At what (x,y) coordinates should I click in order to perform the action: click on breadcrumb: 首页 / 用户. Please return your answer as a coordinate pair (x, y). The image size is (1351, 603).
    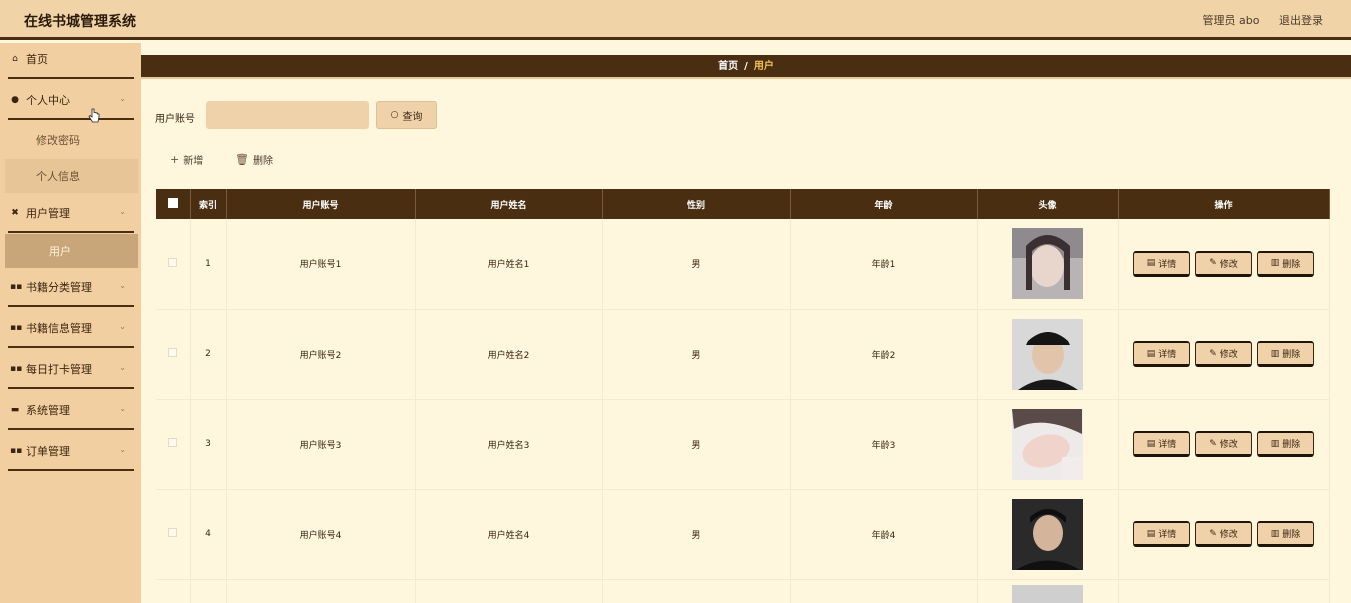
    Looking at the image, I should click on (746, 67).